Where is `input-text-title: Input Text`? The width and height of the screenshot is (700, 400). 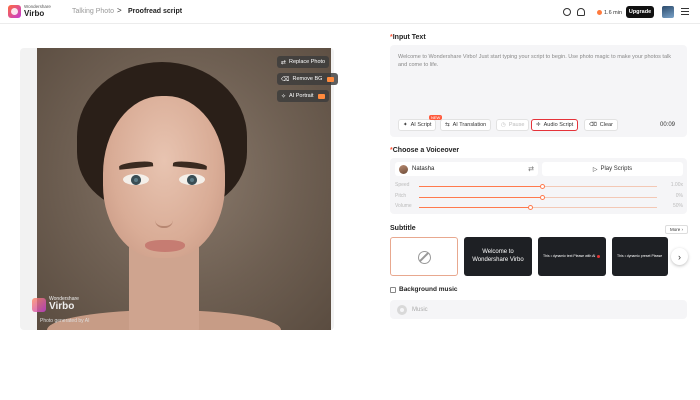 input-text-title: Input Text is located at coordinates (409, 37).